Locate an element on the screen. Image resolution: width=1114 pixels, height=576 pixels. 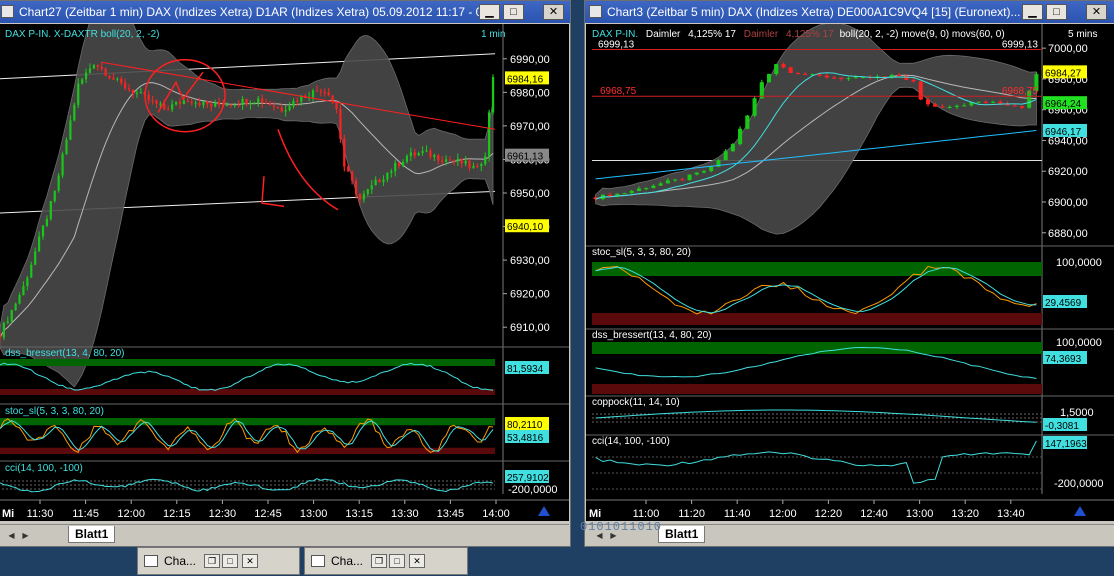
last-price-label: 6984,27 is located at coordinates (1063, 73).